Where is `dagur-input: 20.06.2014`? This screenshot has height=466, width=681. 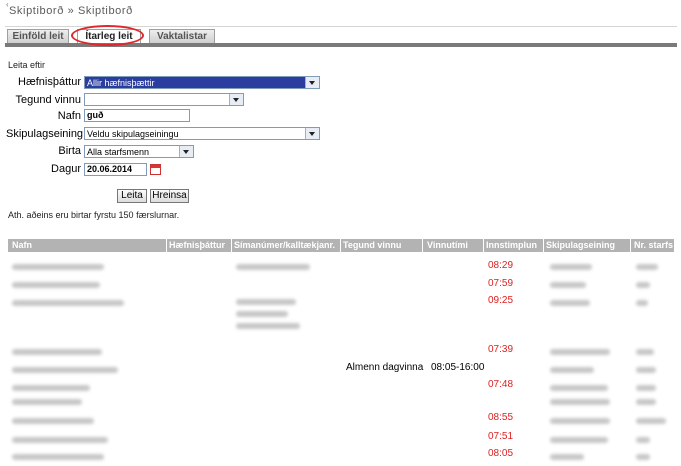
dagur-input: 20.06.2014 is located at coordinates (115, 169).